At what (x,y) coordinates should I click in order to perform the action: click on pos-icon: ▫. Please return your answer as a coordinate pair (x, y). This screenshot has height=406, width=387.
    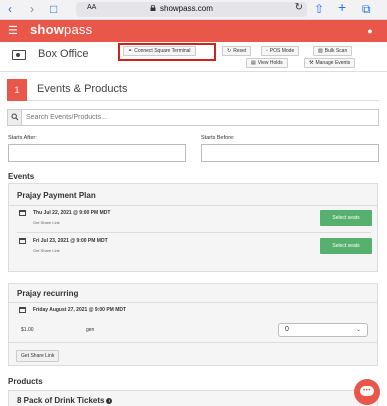
    Looking at the image, I should click on (267, 51).